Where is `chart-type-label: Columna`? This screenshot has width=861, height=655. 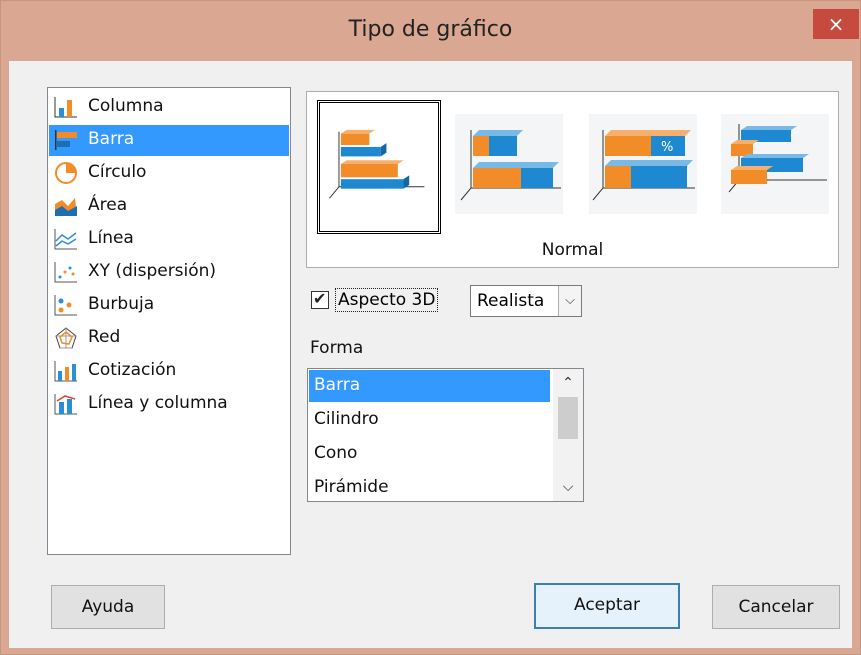
chart-type-label: Columna is located at coordinates (126, 106).